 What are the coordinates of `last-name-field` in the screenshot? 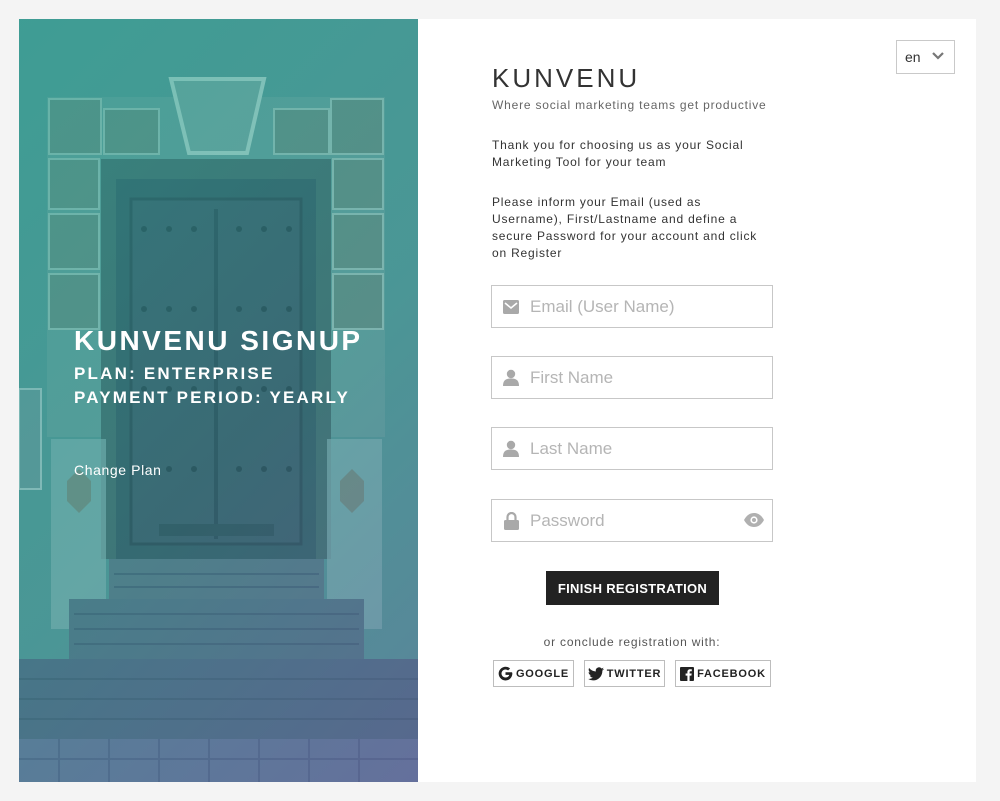 It's located at (632, 448).